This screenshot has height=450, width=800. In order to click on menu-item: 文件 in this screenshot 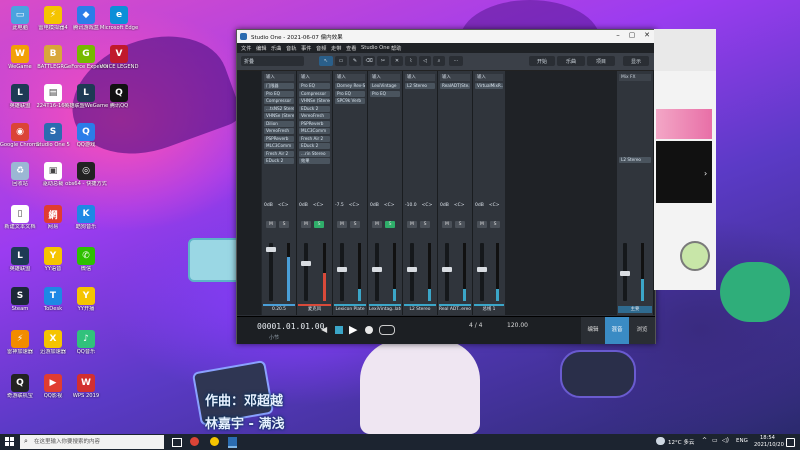, I will do `click(246, 48)`.